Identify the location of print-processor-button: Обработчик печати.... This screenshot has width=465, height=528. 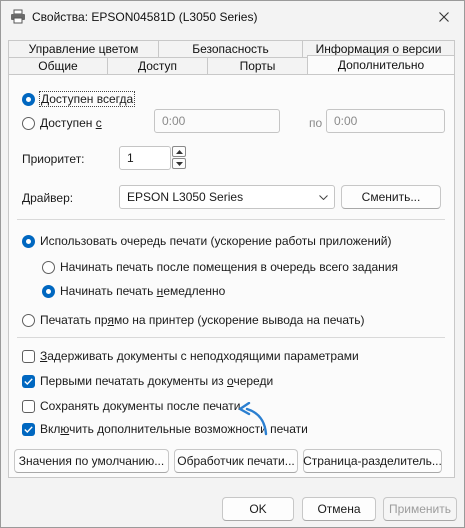
(236, 461).